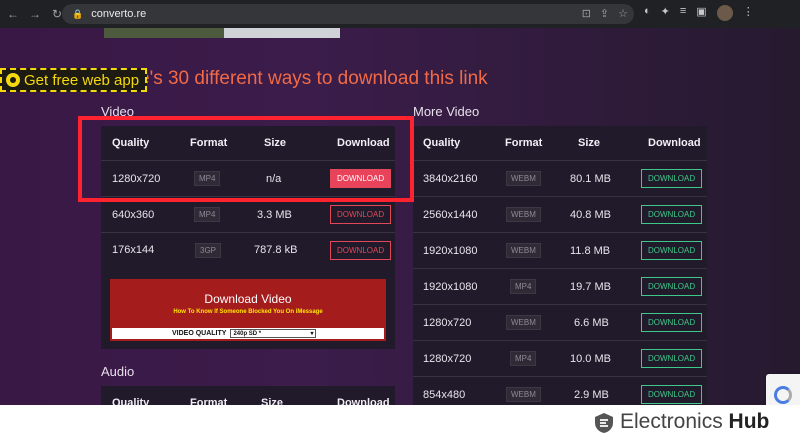 The width and height of the screenshot is (800, 439). Describe the element at coordinates (590, 214) in the screenshot. I see `size-cell: 40.8 MB` at that location.